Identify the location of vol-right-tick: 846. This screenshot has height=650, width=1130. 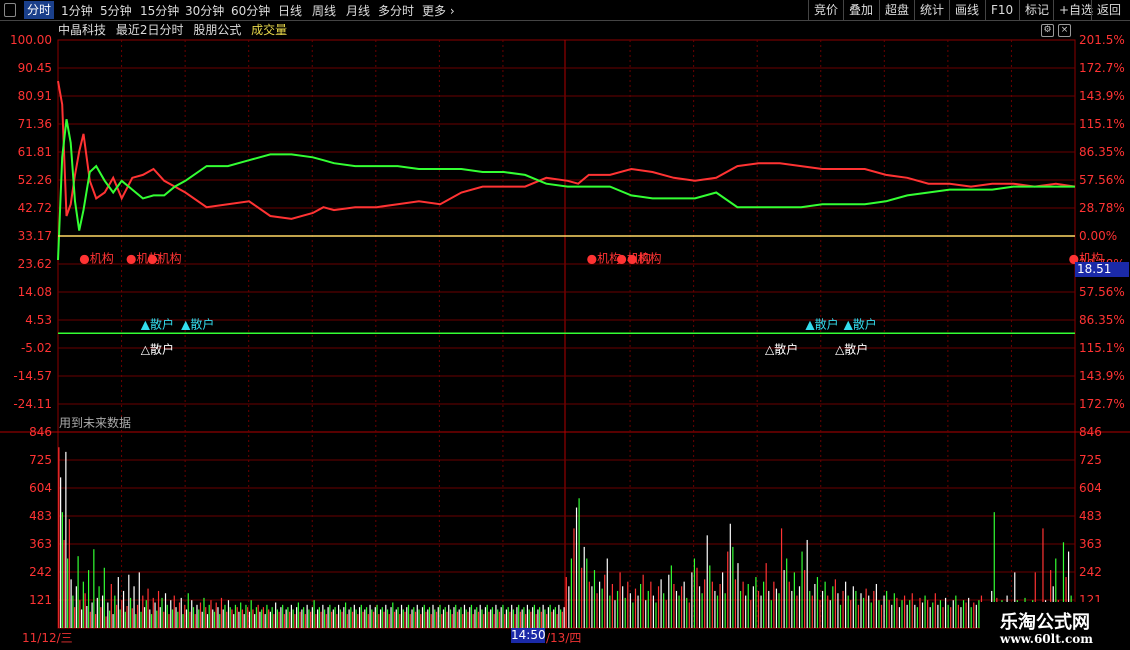
(1090, 432).